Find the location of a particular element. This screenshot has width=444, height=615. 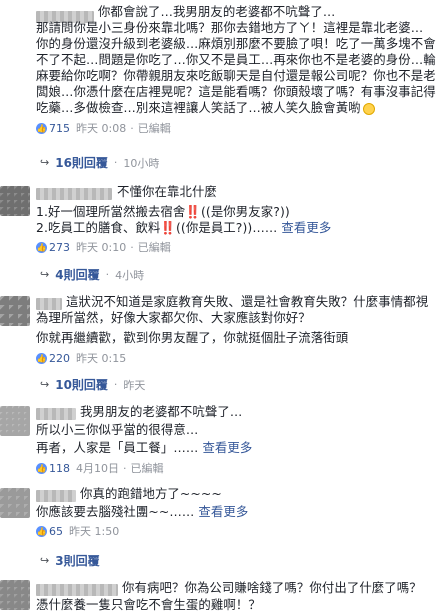

view-replies-link: ↪ 3則回覆 is located at coordinates (70, 560).